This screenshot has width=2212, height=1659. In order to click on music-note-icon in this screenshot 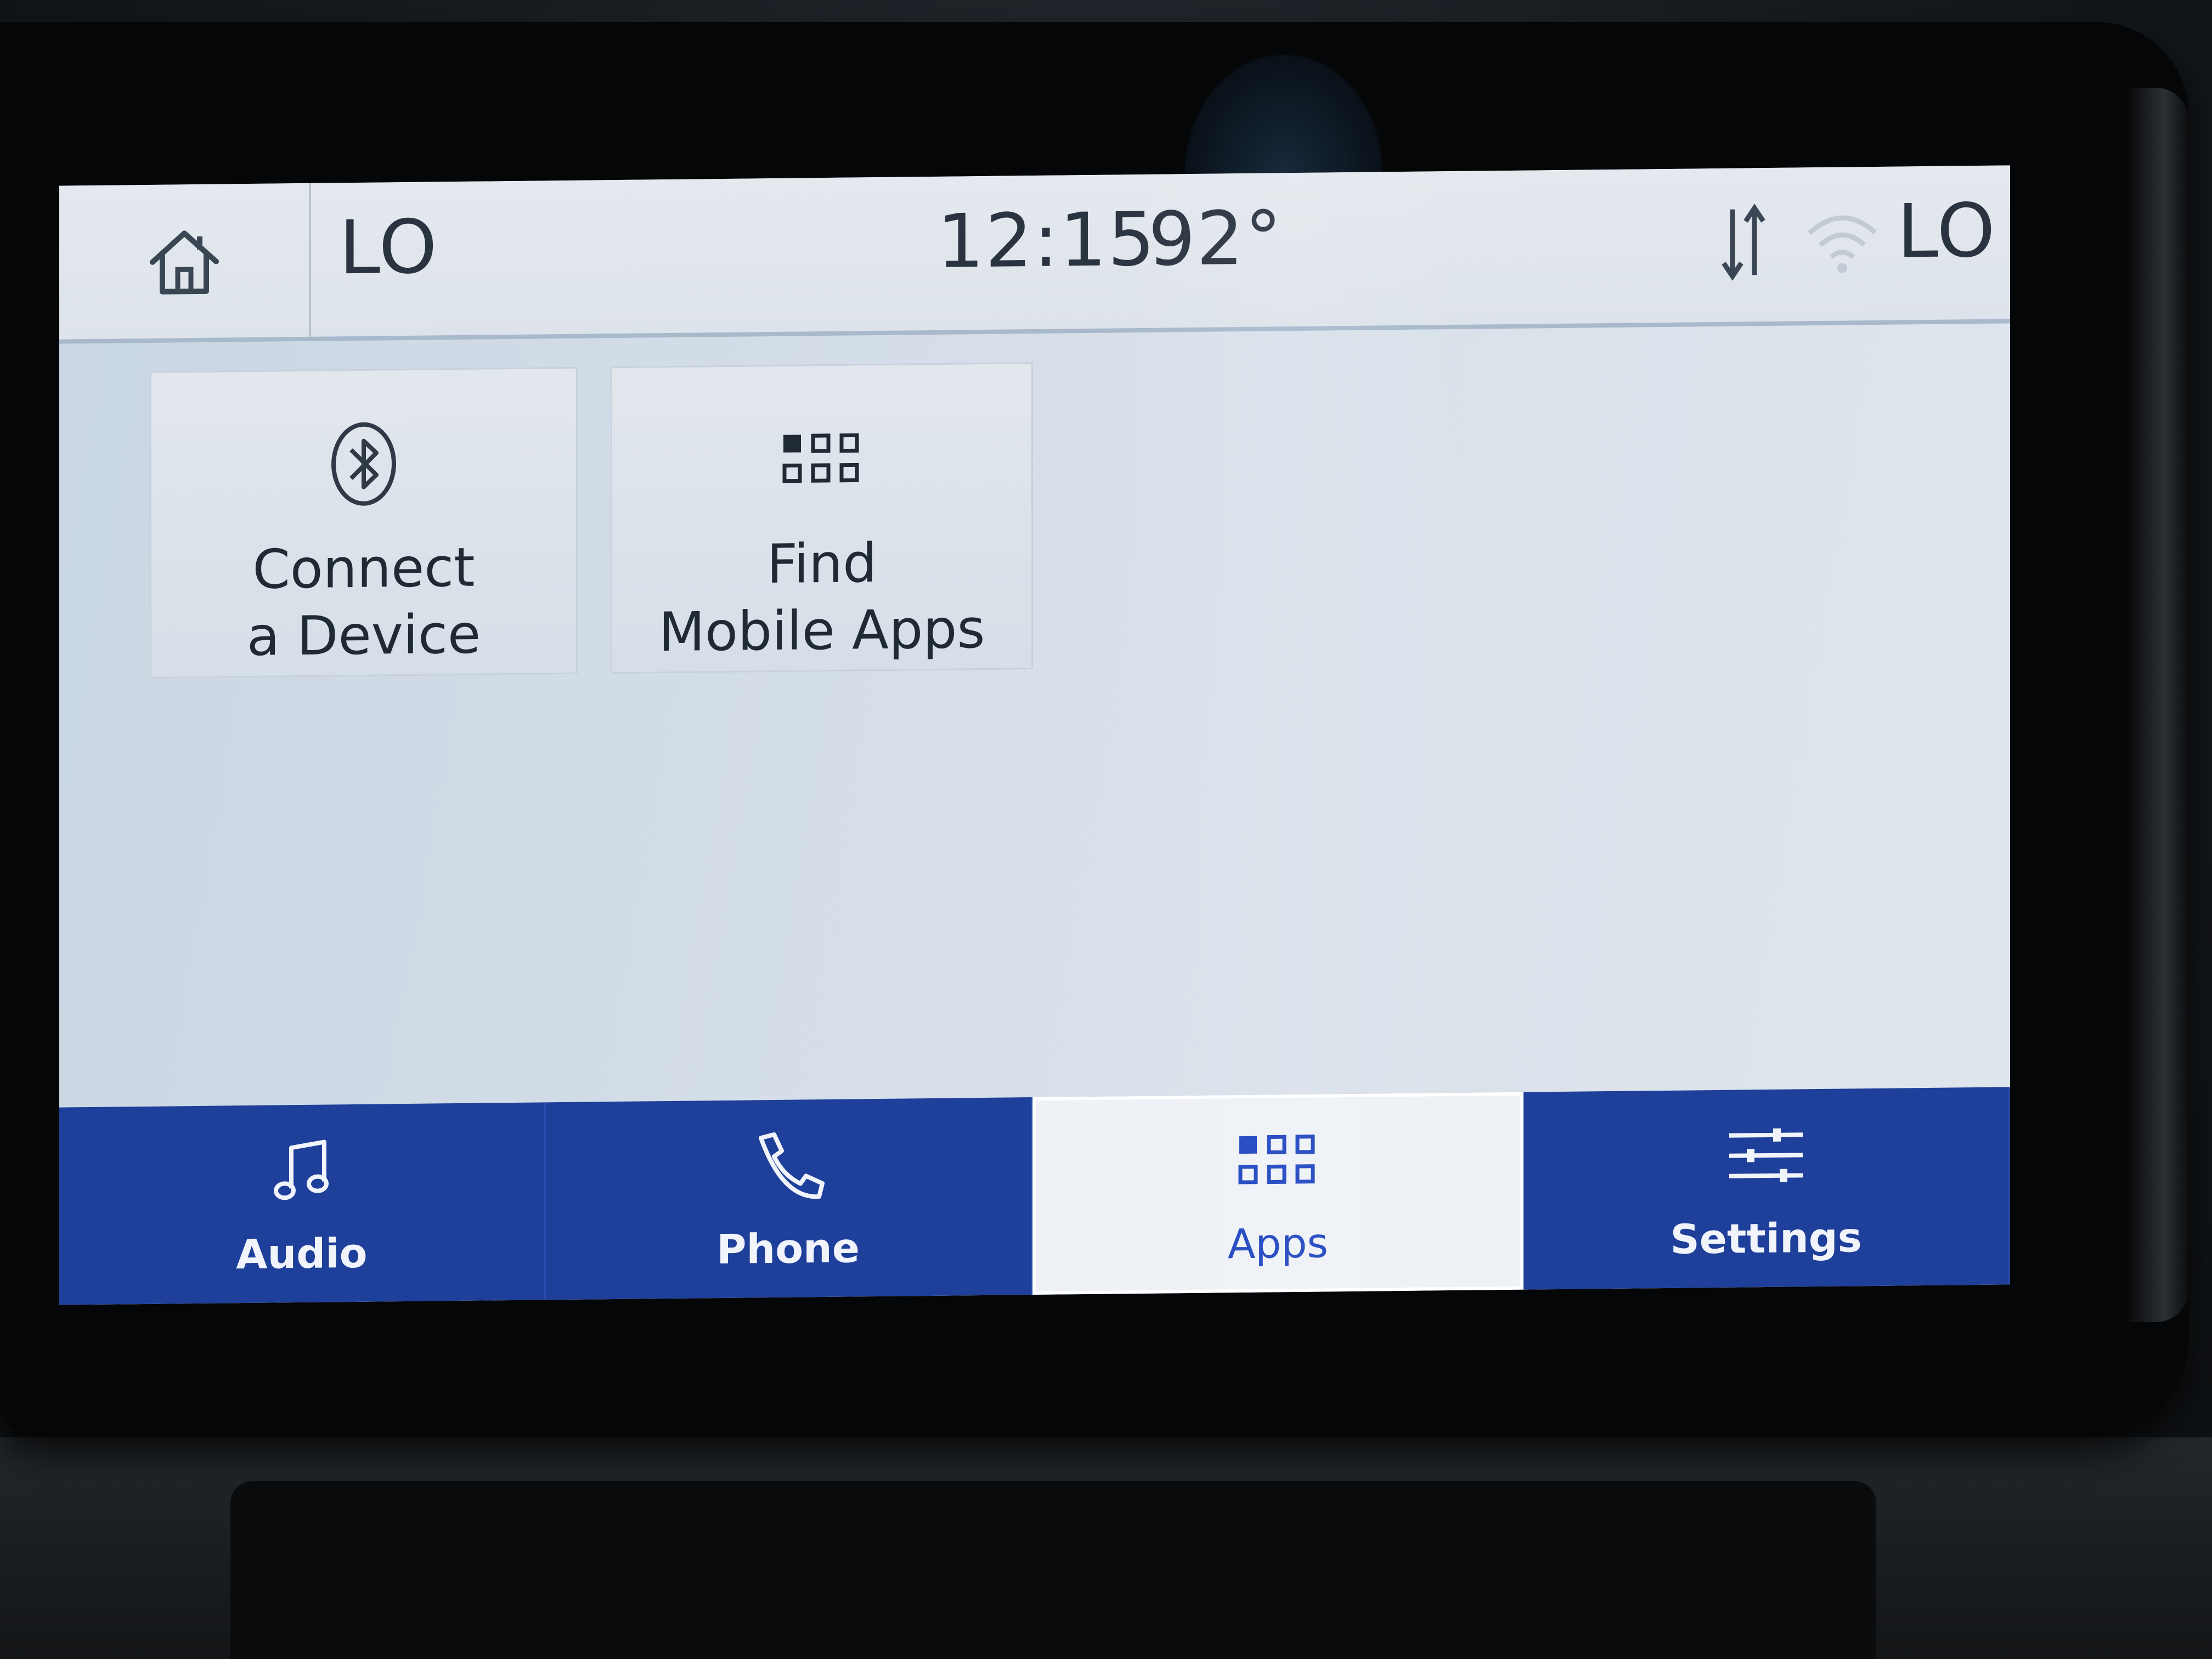, I will do `click(301, 1169)`.